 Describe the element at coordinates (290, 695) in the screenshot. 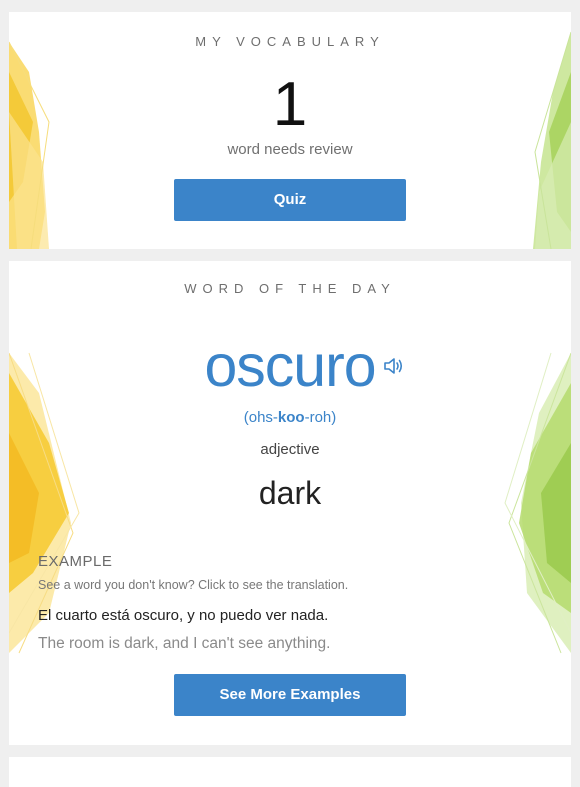

I see `see-more-examples-button: See More Examples` at that location.